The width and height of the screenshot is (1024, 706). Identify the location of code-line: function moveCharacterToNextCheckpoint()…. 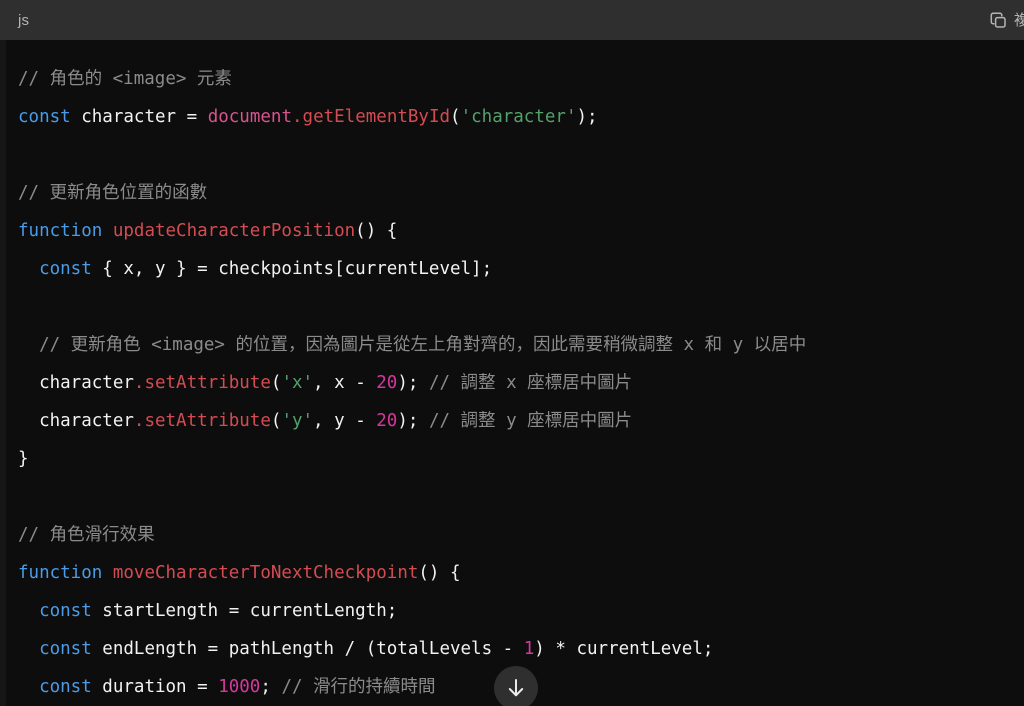
(521, 573).